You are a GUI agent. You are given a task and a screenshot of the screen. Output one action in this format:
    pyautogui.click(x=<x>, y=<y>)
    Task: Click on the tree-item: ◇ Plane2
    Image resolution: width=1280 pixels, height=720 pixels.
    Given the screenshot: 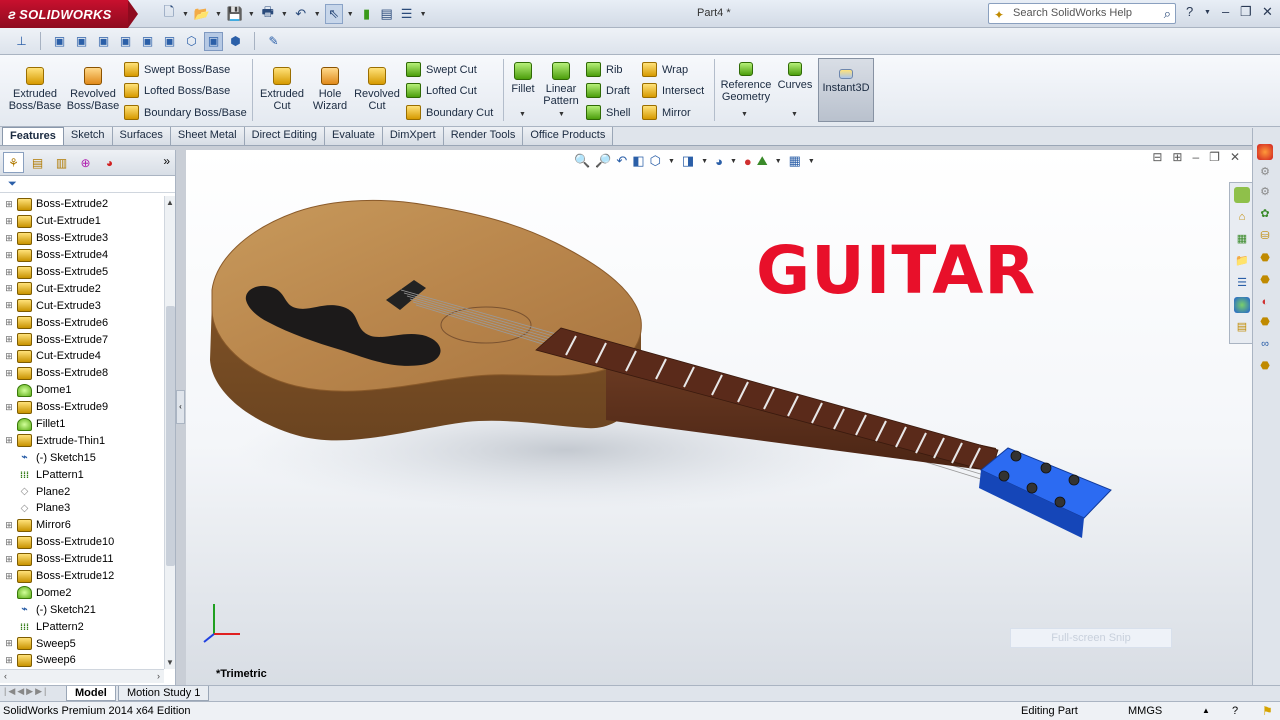 What is the action you would take?
    pyautogui.click(x=82, y=491)
    